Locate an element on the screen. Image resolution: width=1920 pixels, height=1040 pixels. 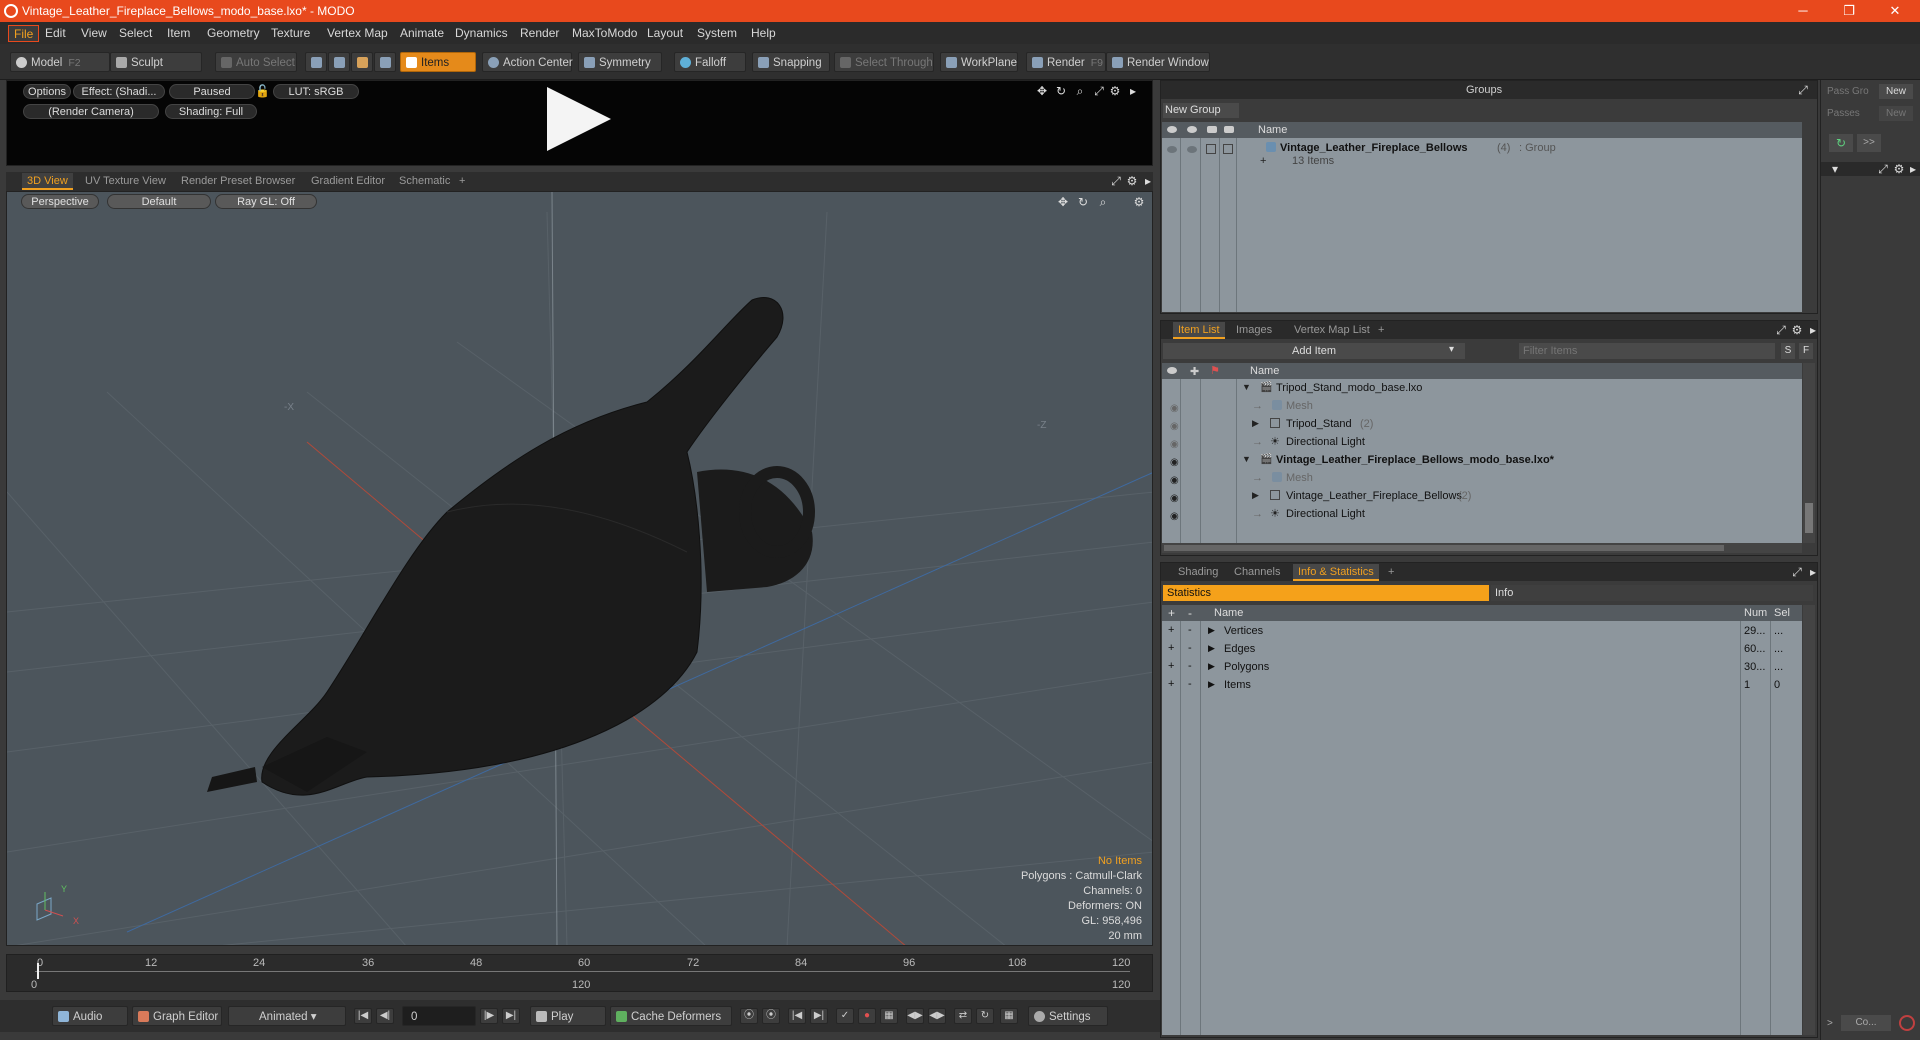
default-style-dropdown: Default is located at coordinates (159, 201).